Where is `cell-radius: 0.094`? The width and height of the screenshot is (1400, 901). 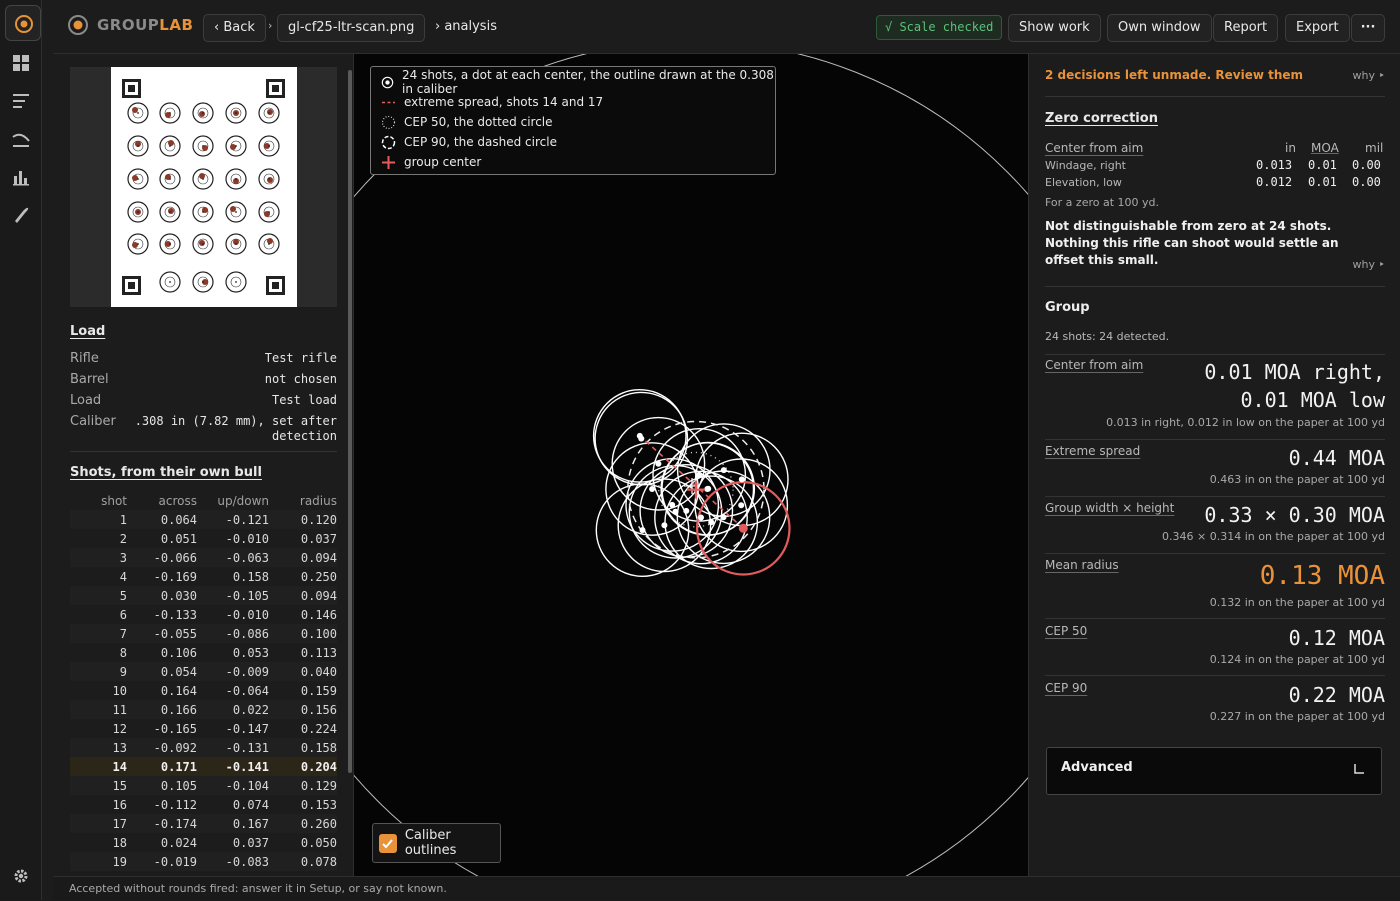 cell-radius: 0.094 is located at coordinates (303, 557).